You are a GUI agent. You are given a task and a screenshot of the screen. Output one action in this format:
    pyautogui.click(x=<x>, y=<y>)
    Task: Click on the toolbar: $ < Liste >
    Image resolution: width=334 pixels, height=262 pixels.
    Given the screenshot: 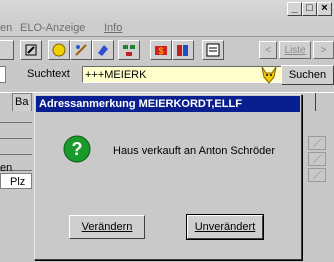 What is the action you would take?
    pyautogui.click(x=167, y=50)
    